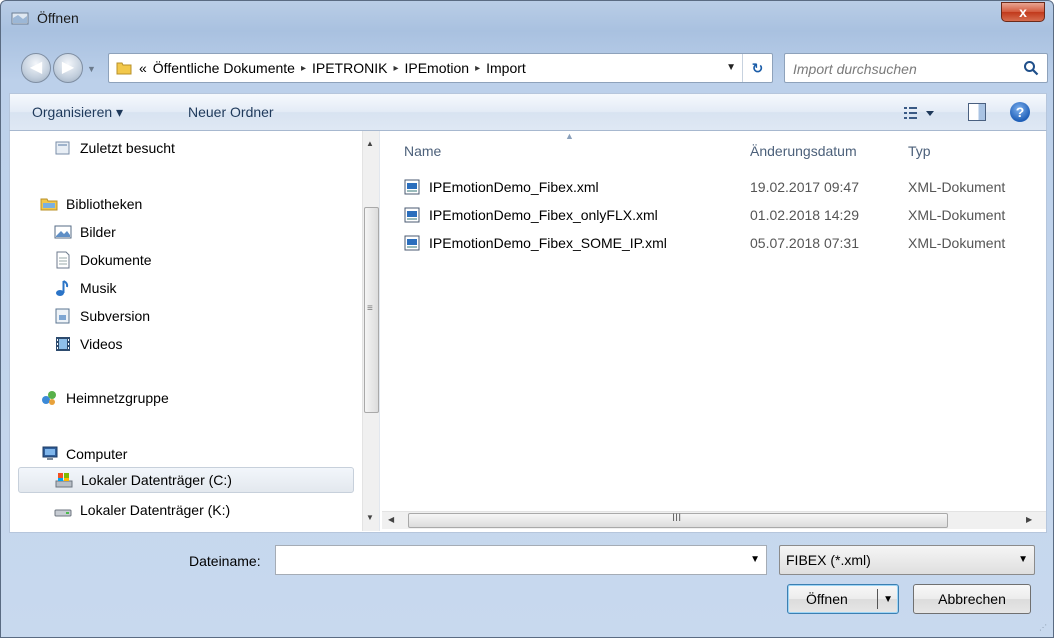 The height and width of the screenshot is (638, 1054). Describe the element at coordinates (436, 69) in the screenshot. I see `breadcrumb-item: IPEmotion` at that location.